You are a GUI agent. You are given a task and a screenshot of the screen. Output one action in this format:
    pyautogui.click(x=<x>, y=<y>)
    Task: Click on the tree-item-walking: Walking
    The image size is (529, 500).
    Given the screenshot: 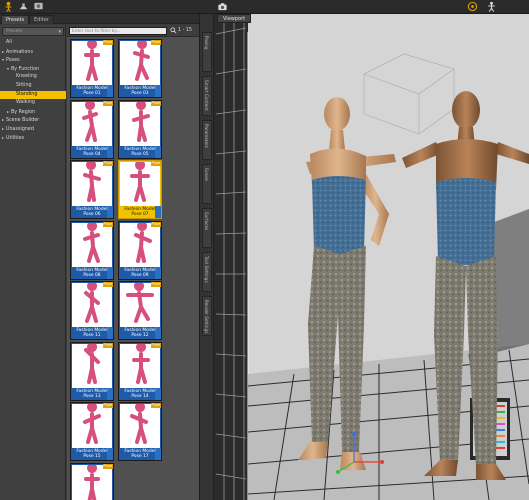 What is the action you would take?
    pyautogui.click(x=33, y=103)
    